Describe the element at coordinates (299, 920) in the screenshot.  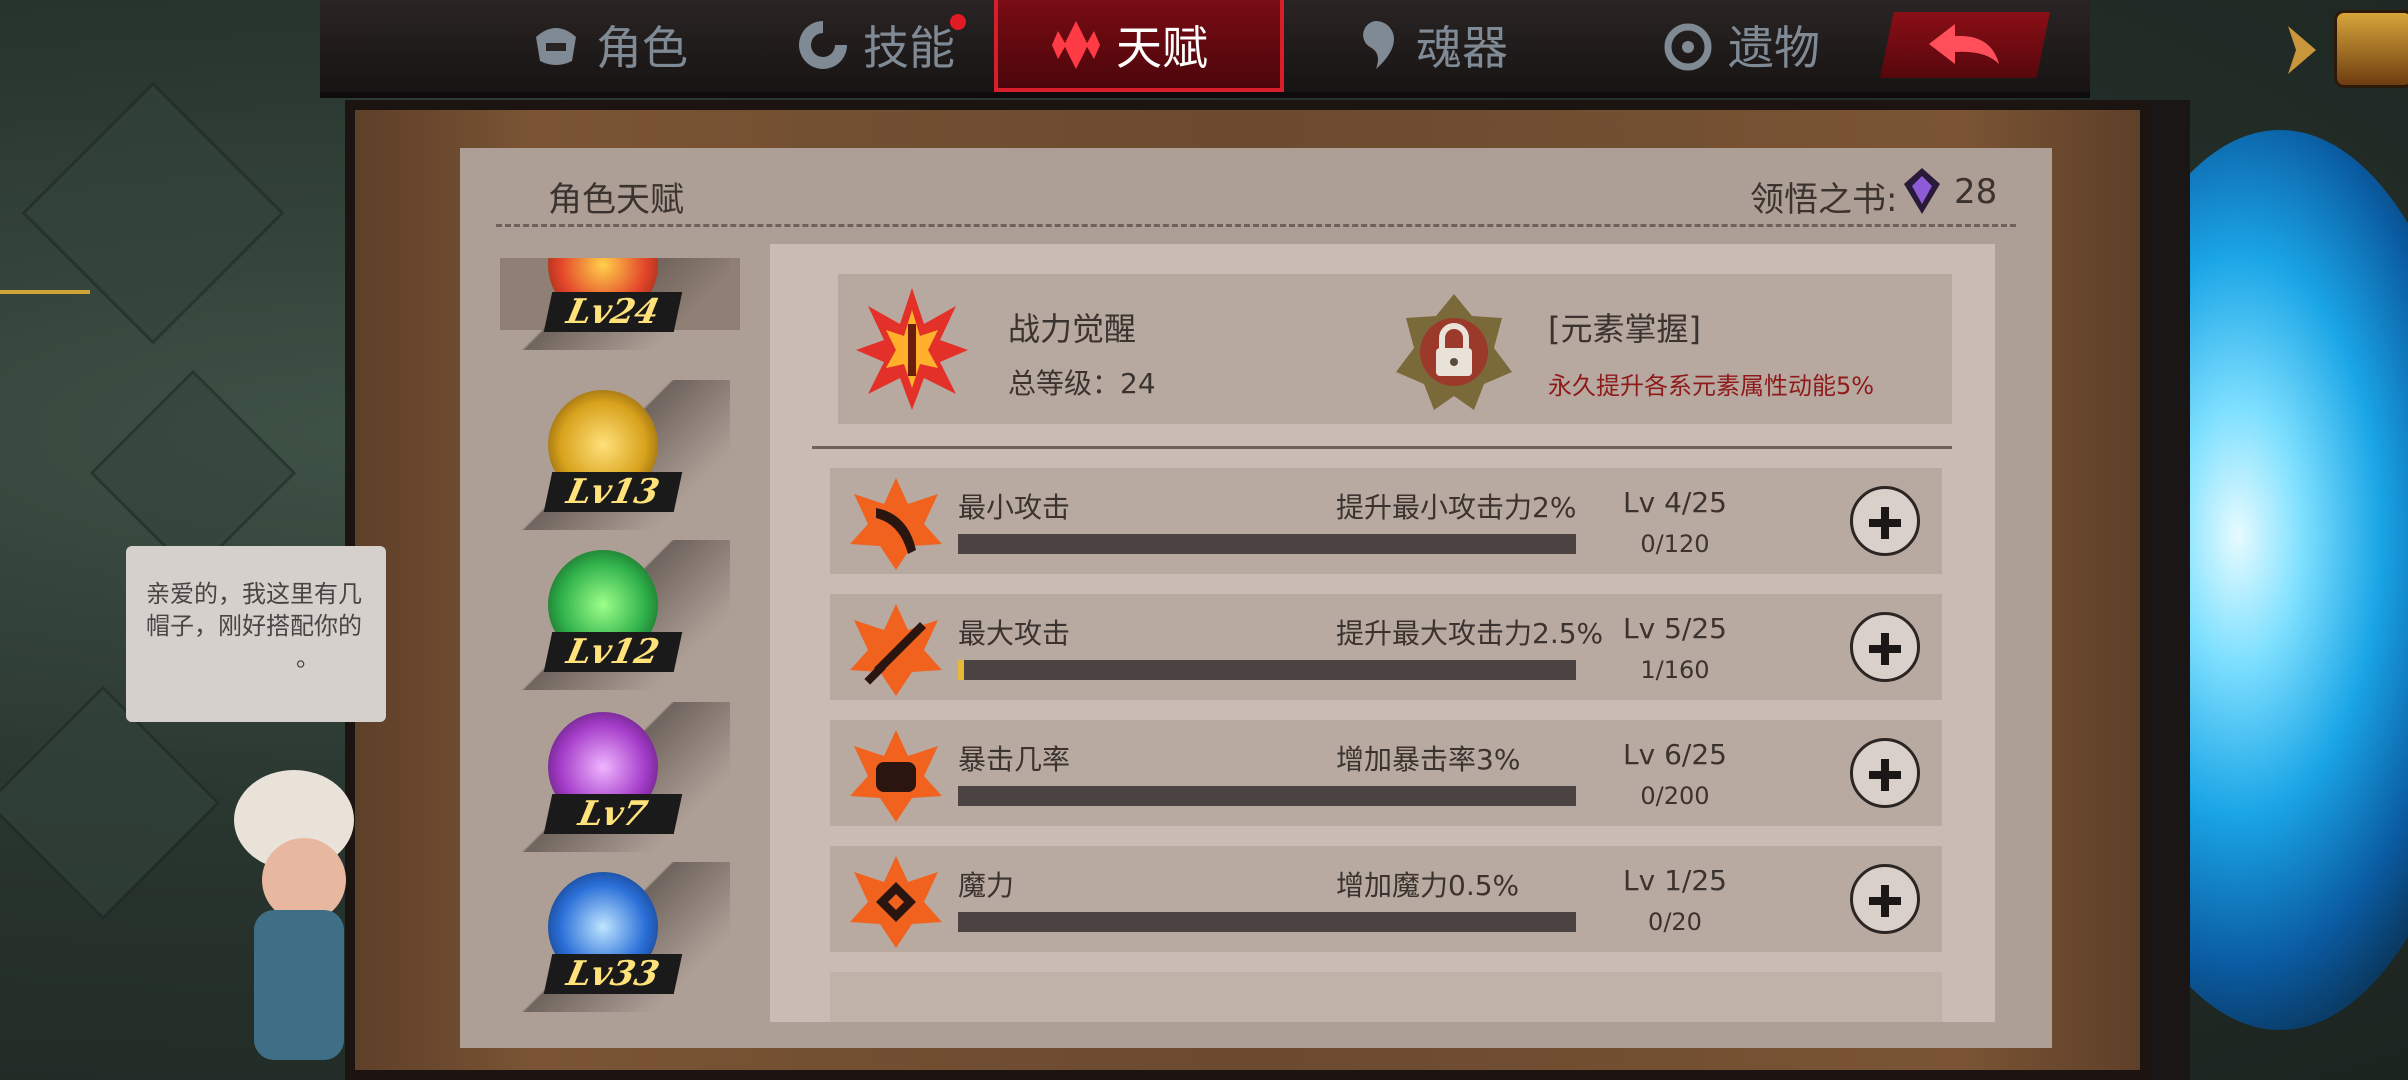
I see `npc-character` at that location.